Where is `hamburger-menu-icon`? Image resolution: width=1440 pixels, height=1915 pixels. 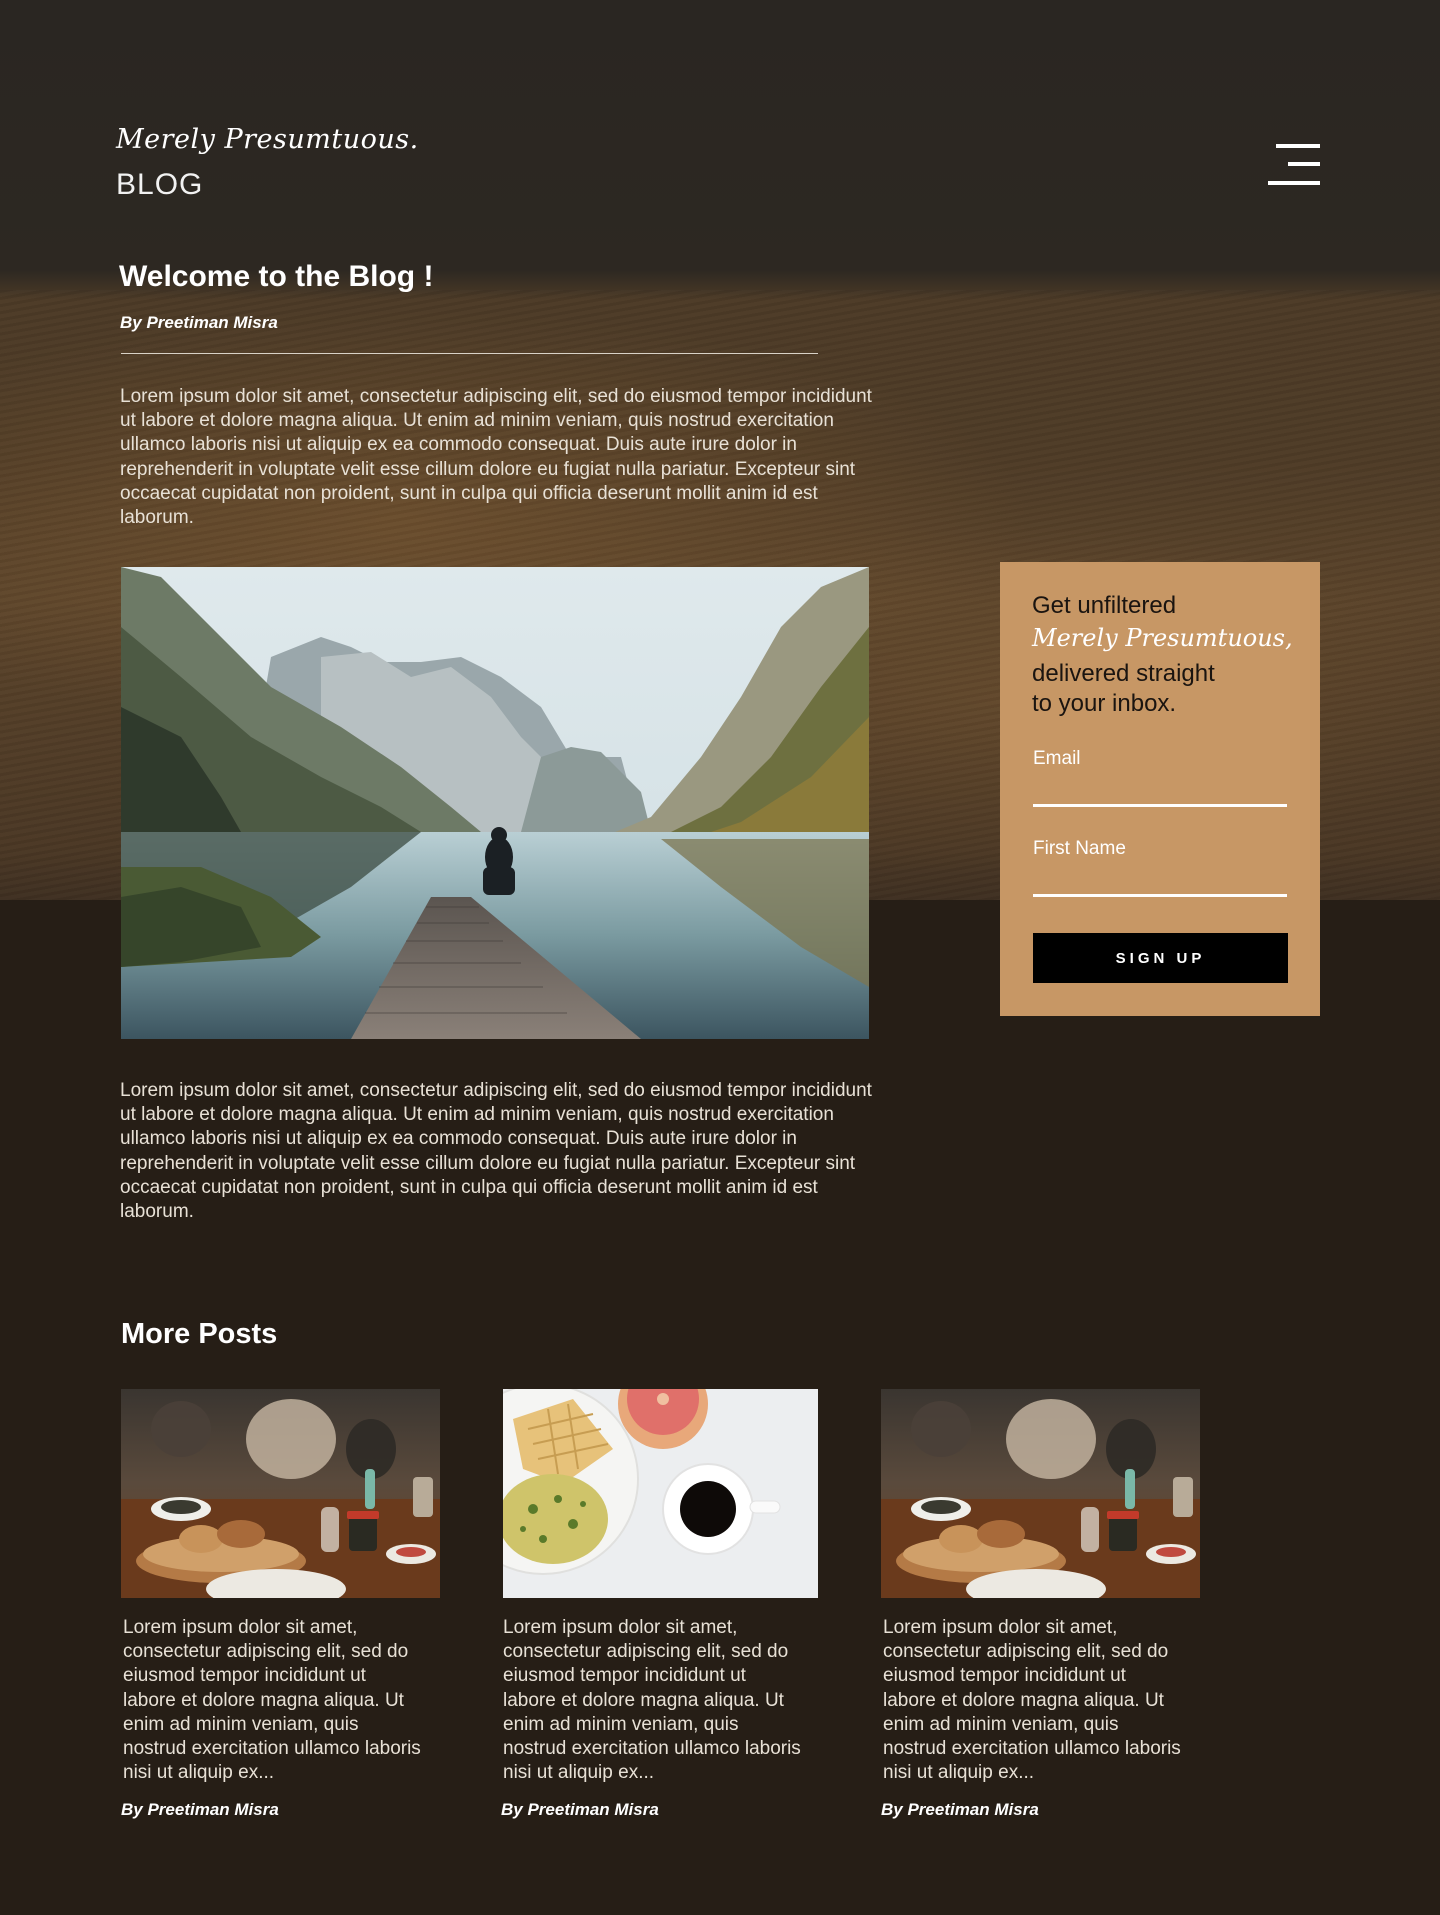 hamburger-menu-icon is located at coordinates (1294, 166).